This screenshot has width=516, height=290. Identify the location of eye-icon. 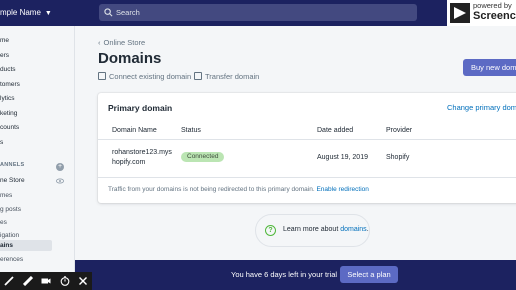
(60, 181).